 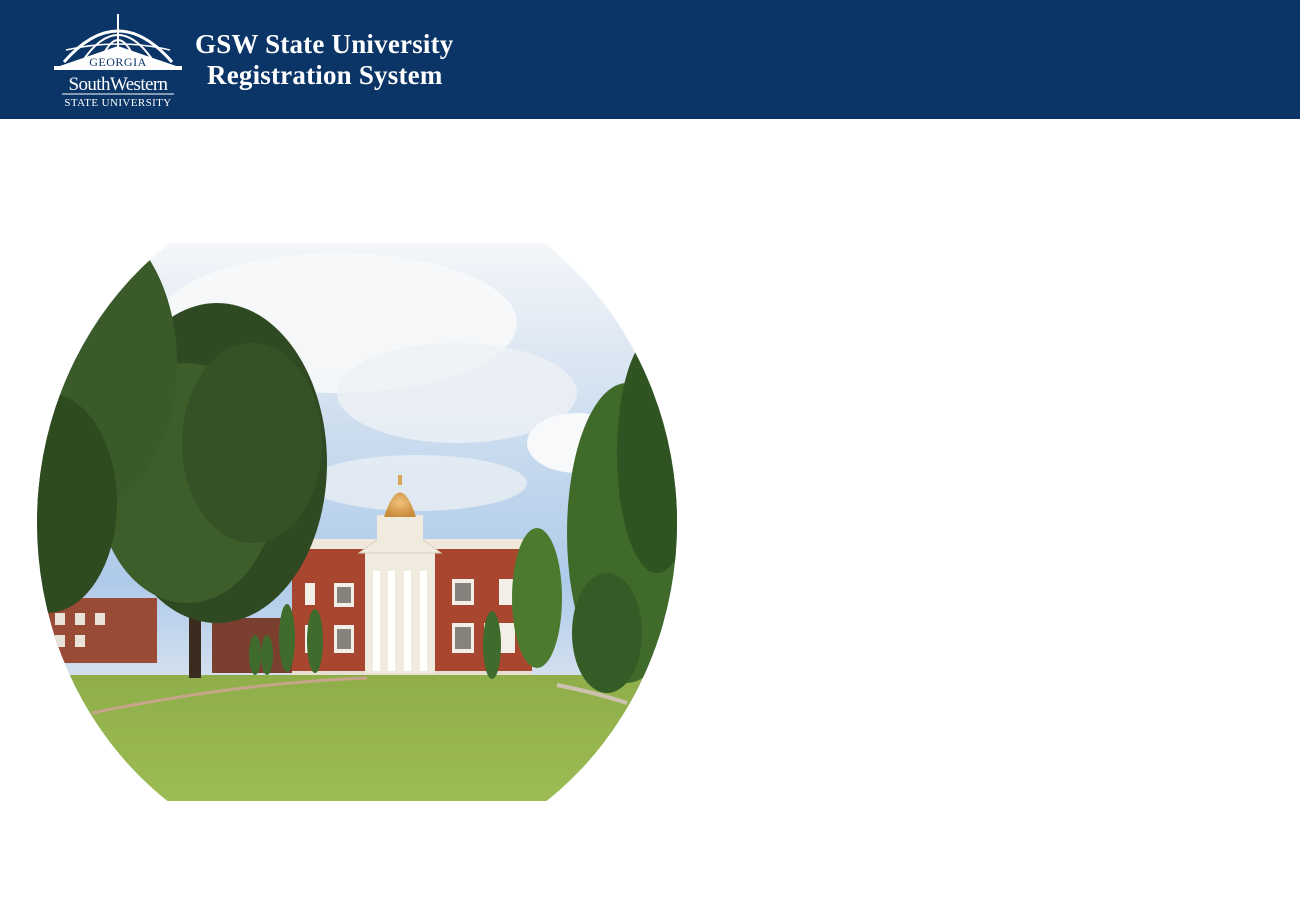 What do you see at coordinates (117, 103) in the screenshot?
I see `logo-text-state-university: STATE UNIVERSITY` at bounding box center [117, 103].